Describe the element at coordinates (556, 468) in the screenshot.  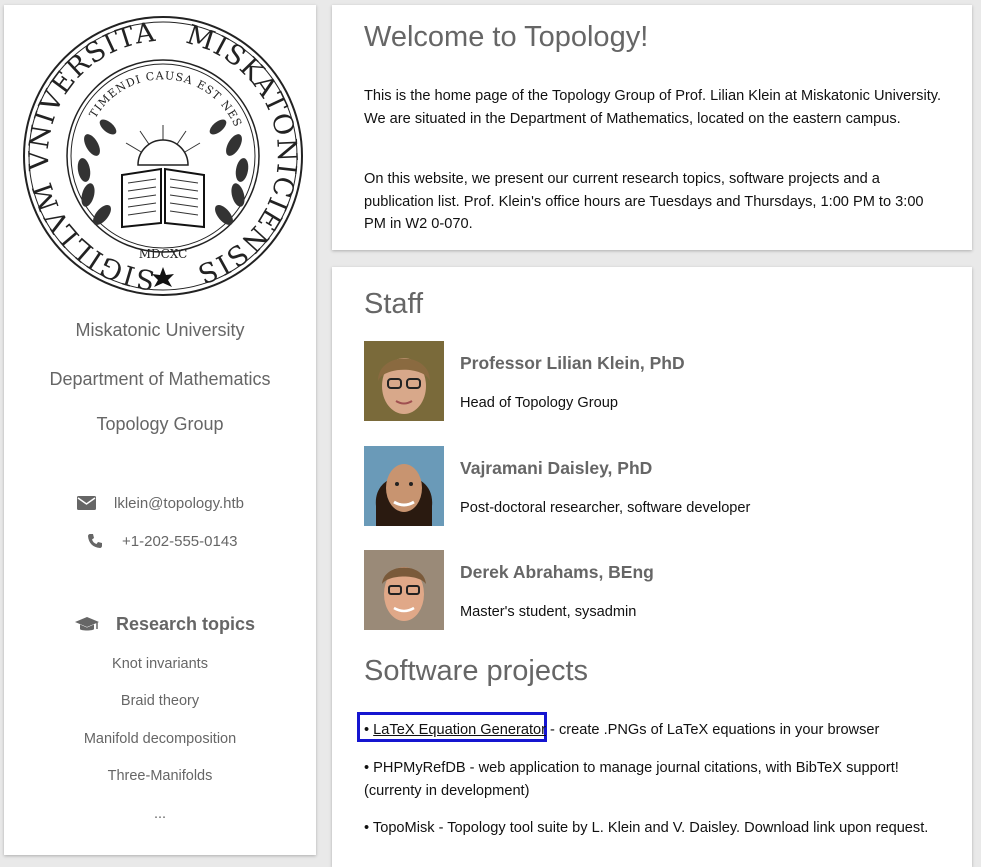
I see `staff-name: Vajramani Daisley, PhD` at that location.